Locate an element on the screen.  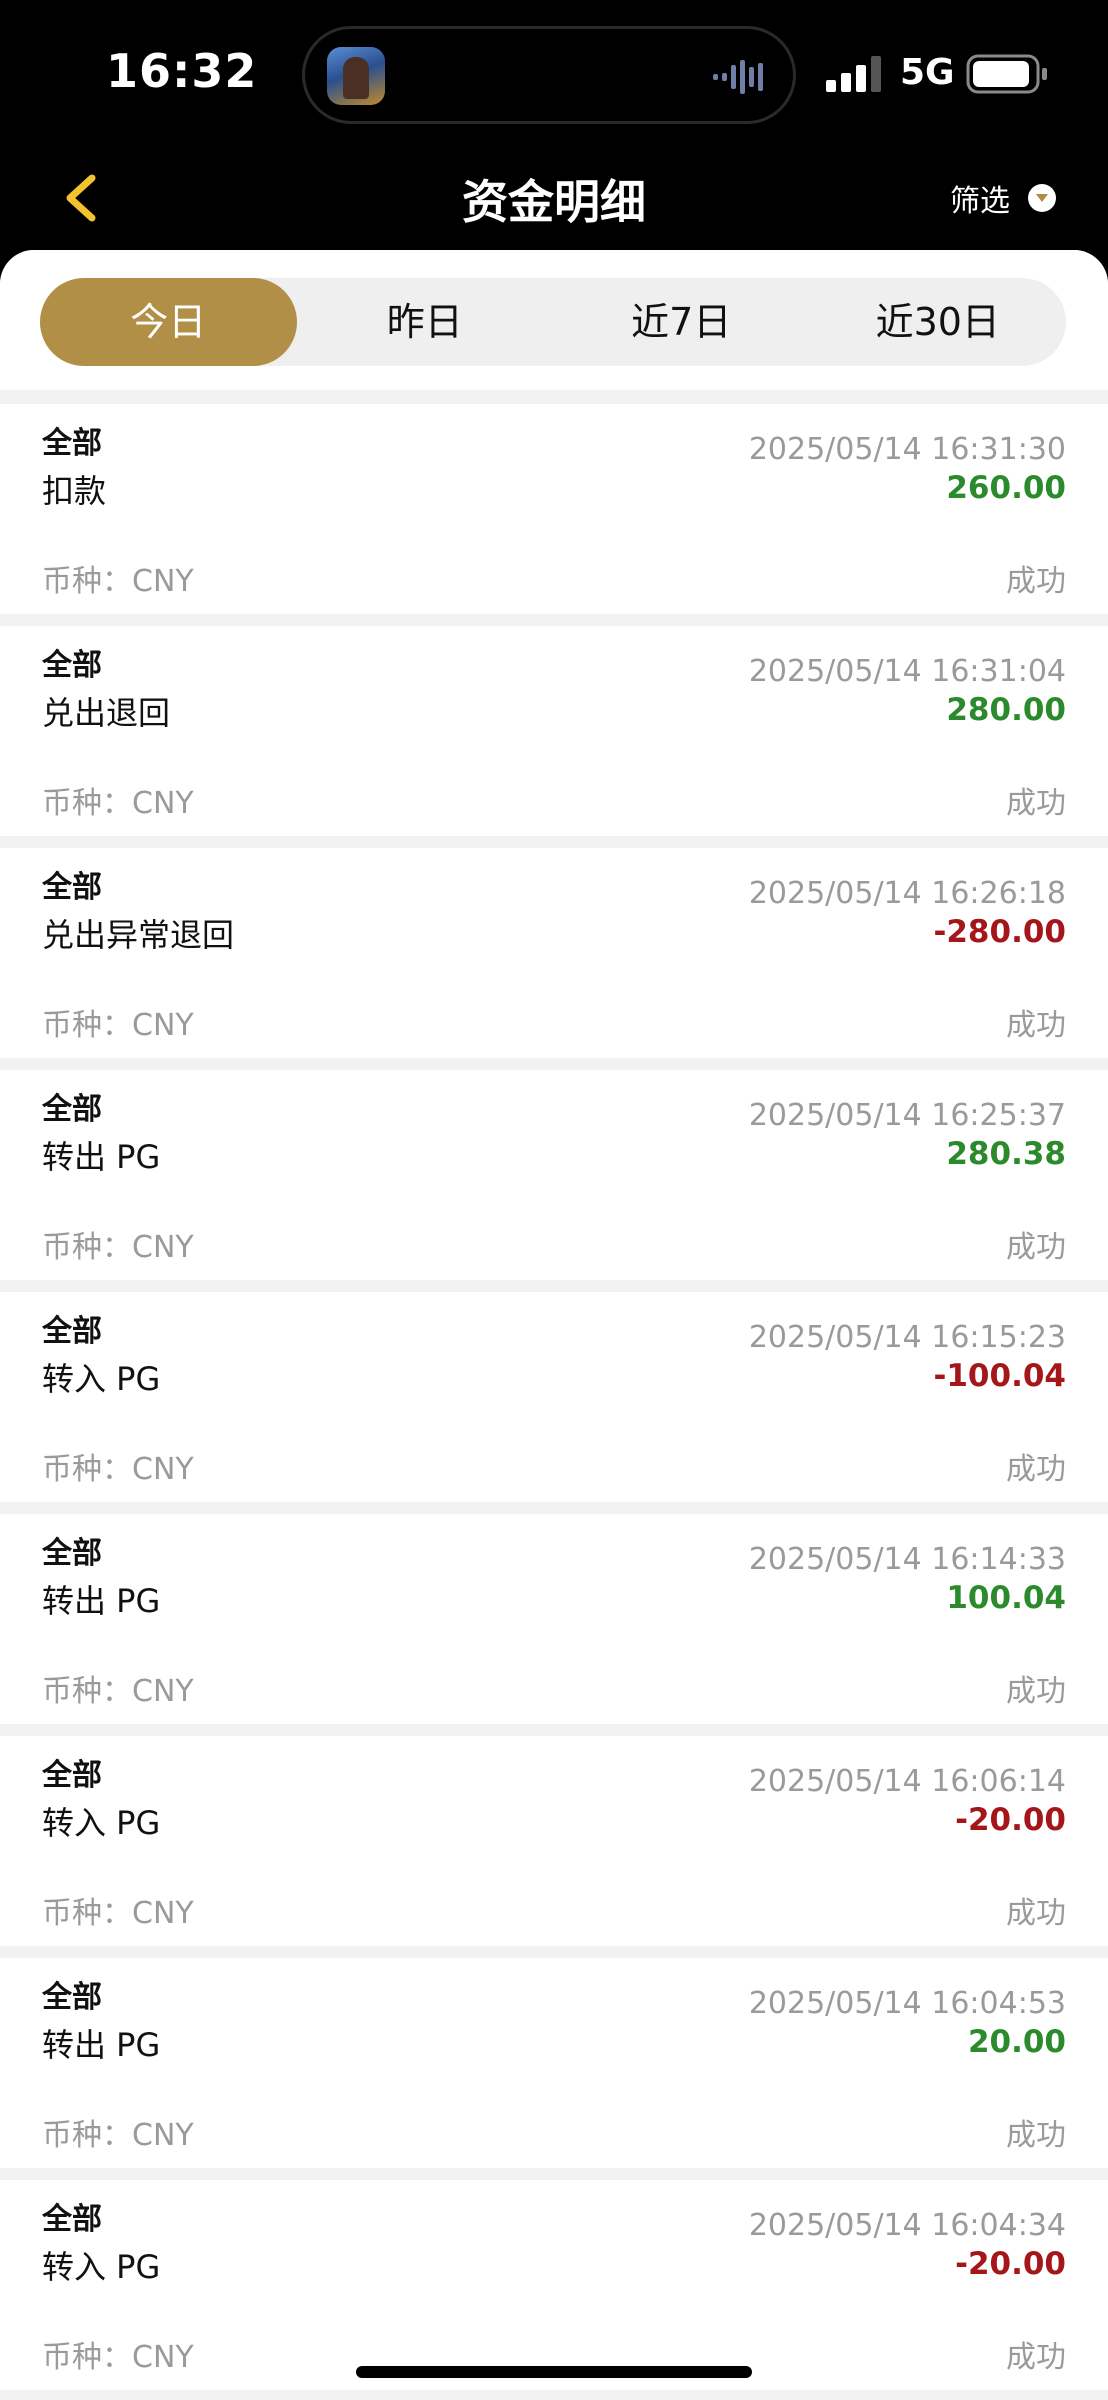
record-amount: 280.38 is located at coordinates (1006, 1154).